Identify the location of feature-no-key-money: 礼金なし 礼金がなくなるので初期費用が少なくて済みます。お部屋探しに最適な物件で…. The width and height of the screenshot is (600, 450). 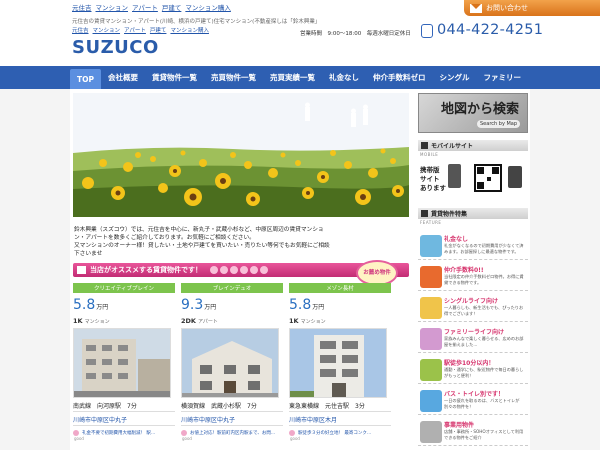
(473, 246).